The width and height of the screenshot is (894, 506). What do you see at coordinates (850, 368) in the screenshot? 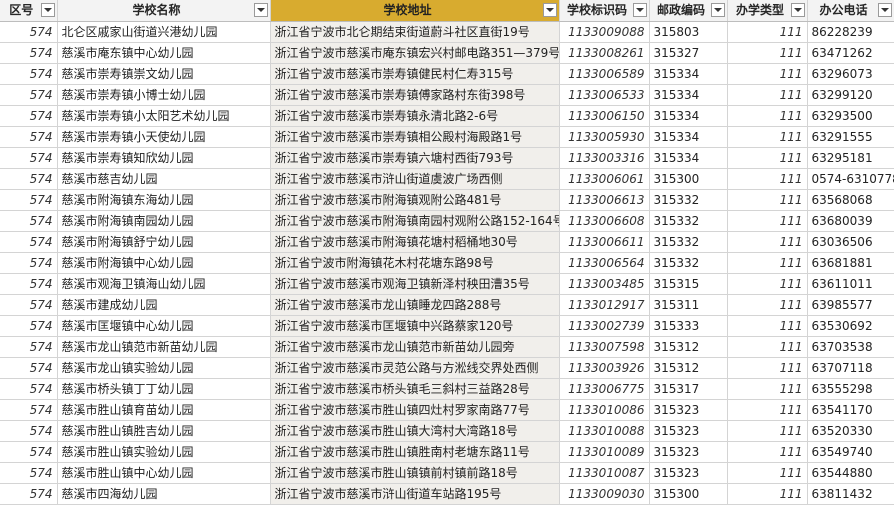
I see `cell-office-phone: 63707118` at bounding box center [850, 368].